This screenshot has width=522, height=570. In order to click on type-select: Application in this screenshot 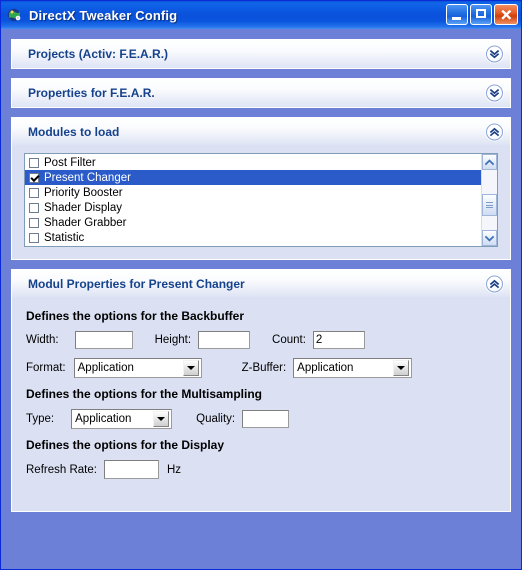, I will do `click(122, 419)`.